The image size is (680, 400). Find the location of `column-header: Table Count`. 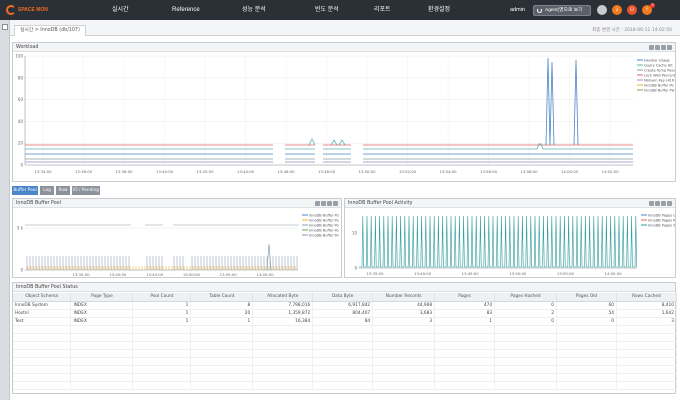

column-header: Table Count is located at coordinates (222, 297).